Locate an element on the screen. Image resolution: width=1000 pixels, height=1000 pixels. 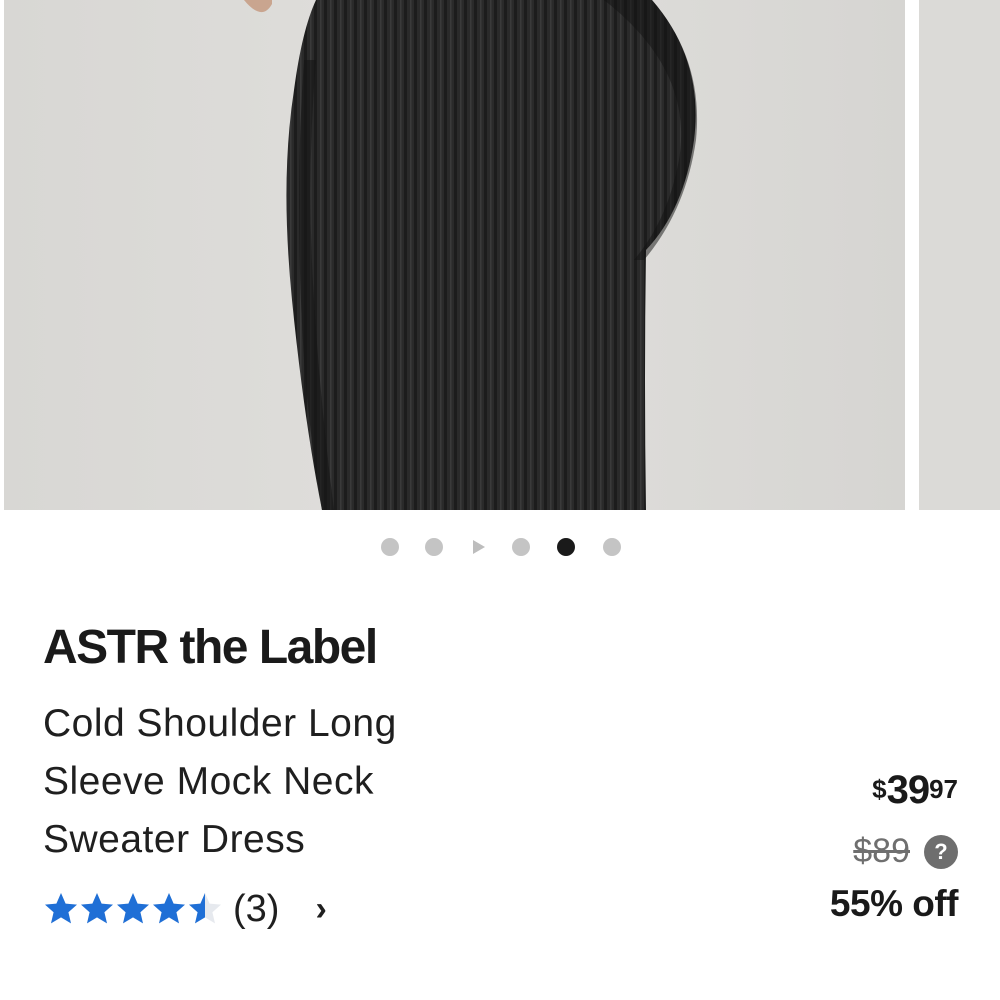
brand-name: ASTR the Label is located at coordinates (210, 647).